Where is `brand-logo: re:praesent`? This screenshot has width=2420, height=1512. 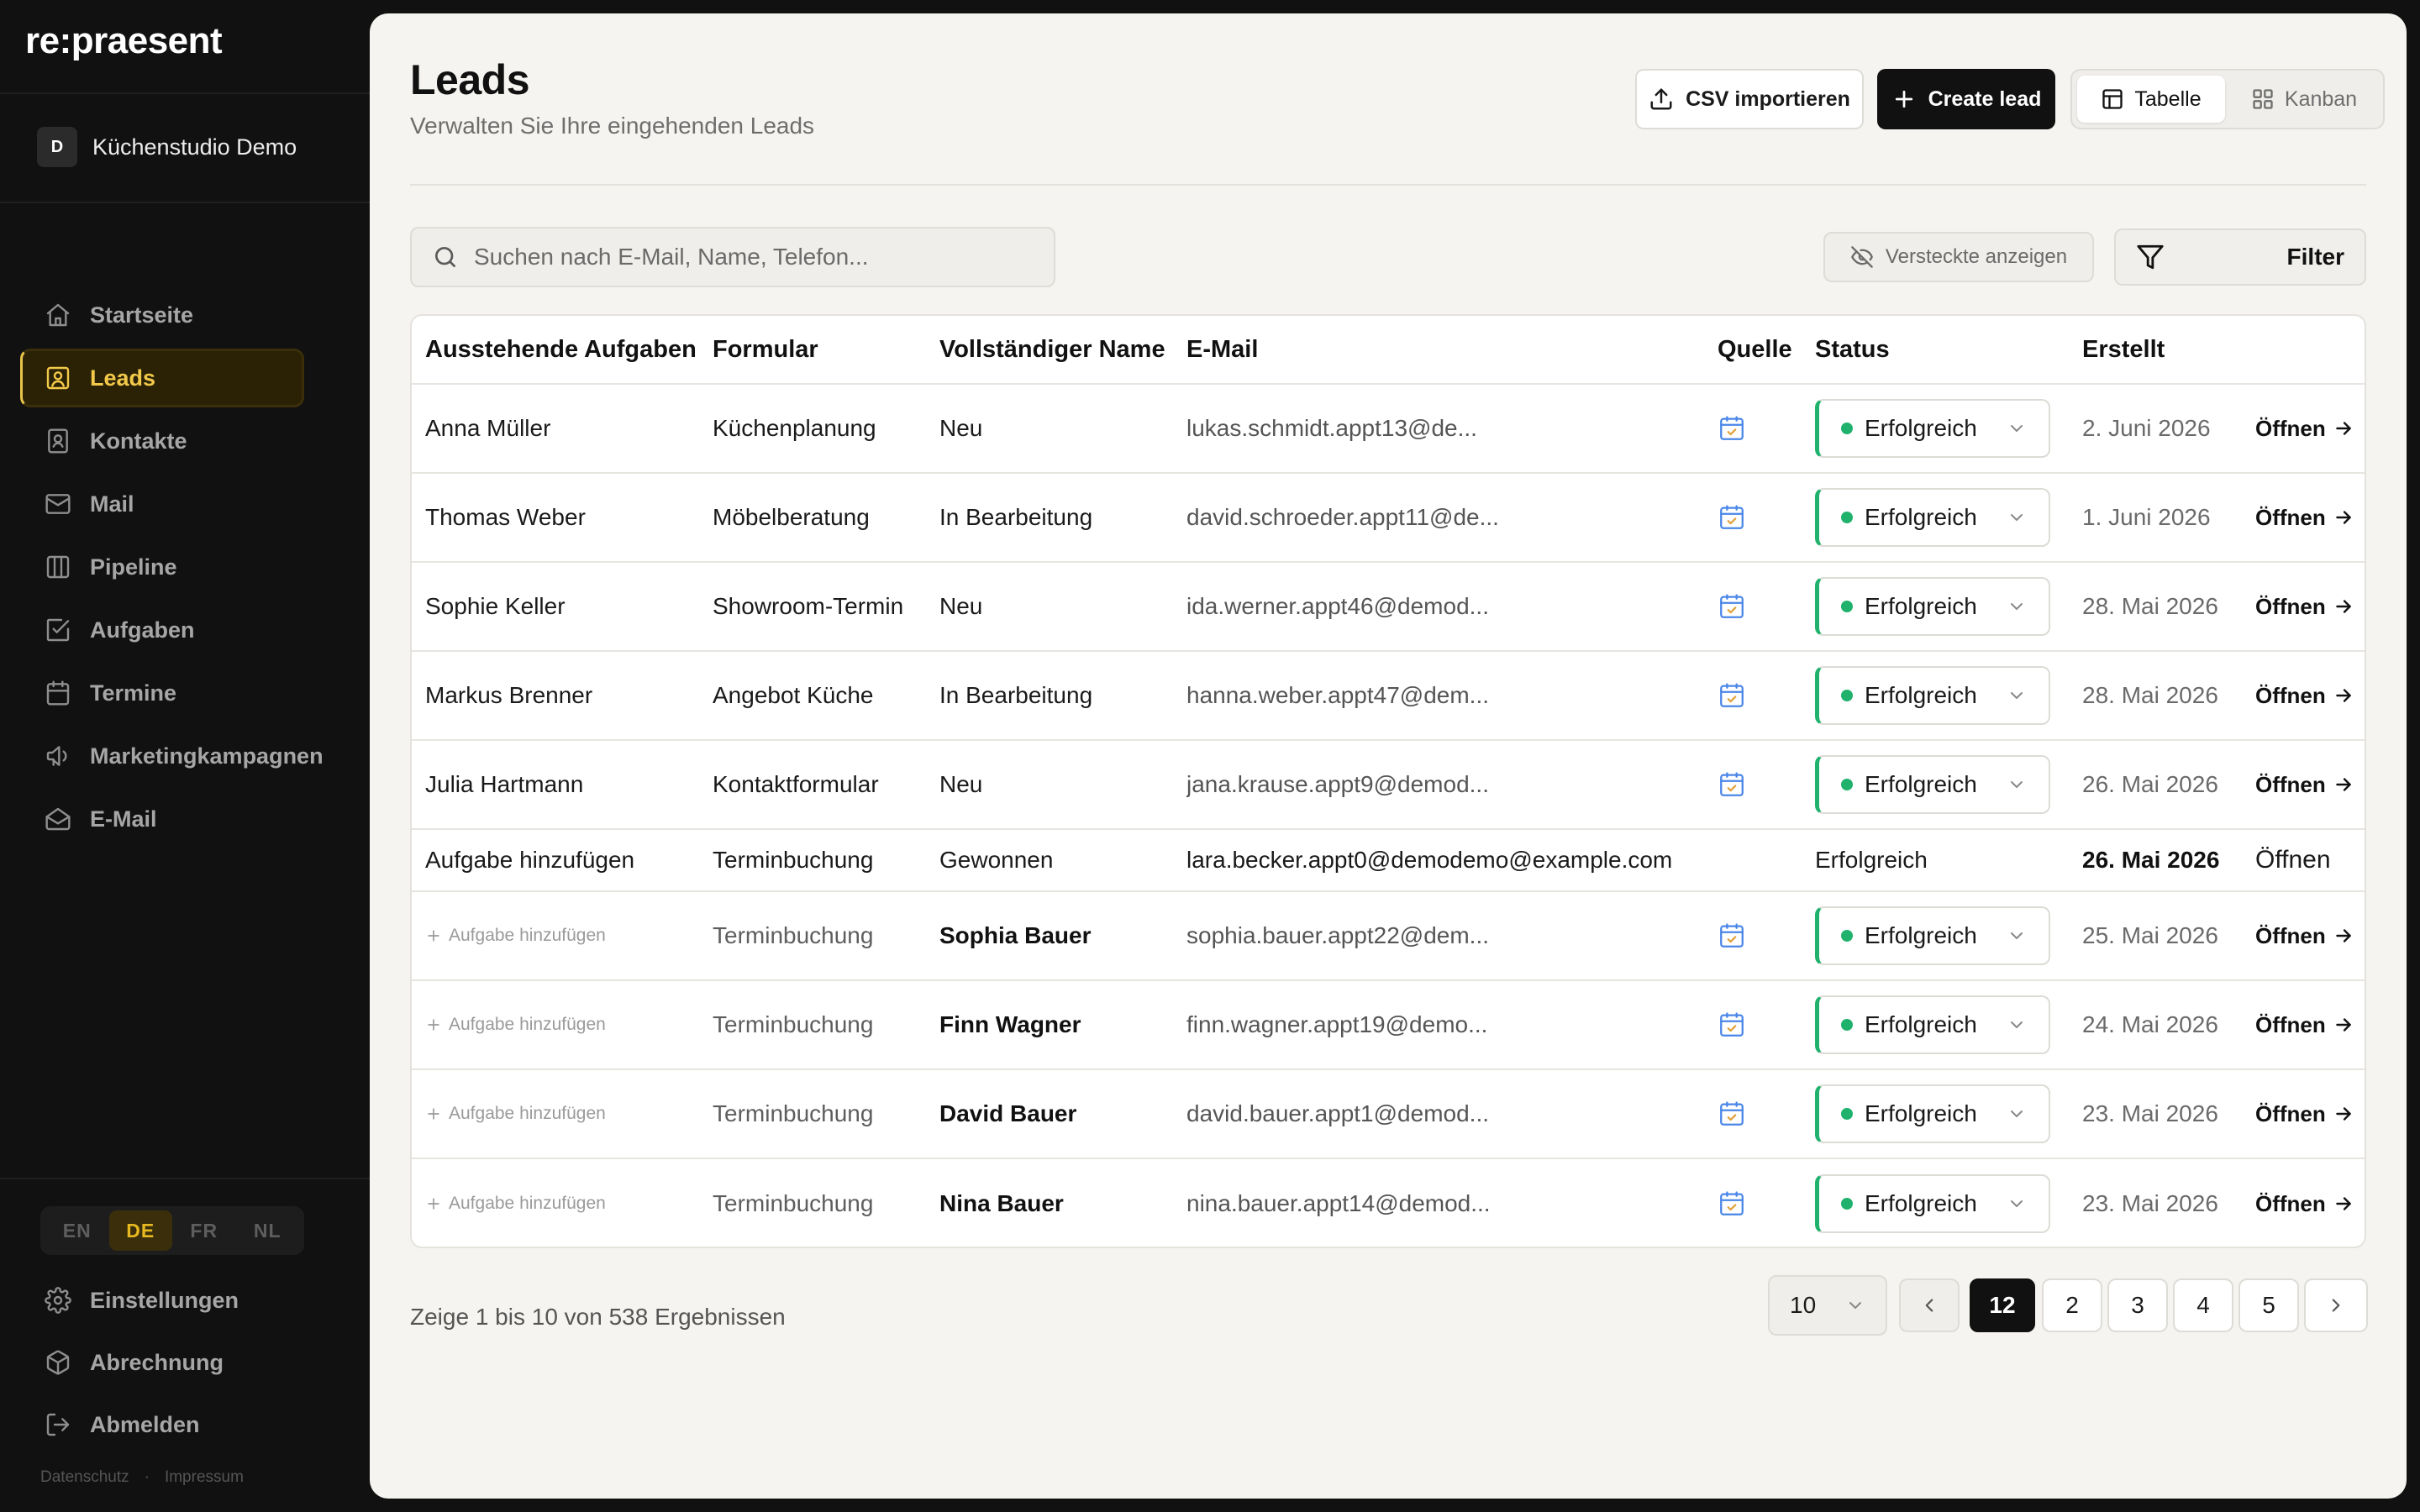
brand-logo: re:praesent is located at coordinates (124, 41).